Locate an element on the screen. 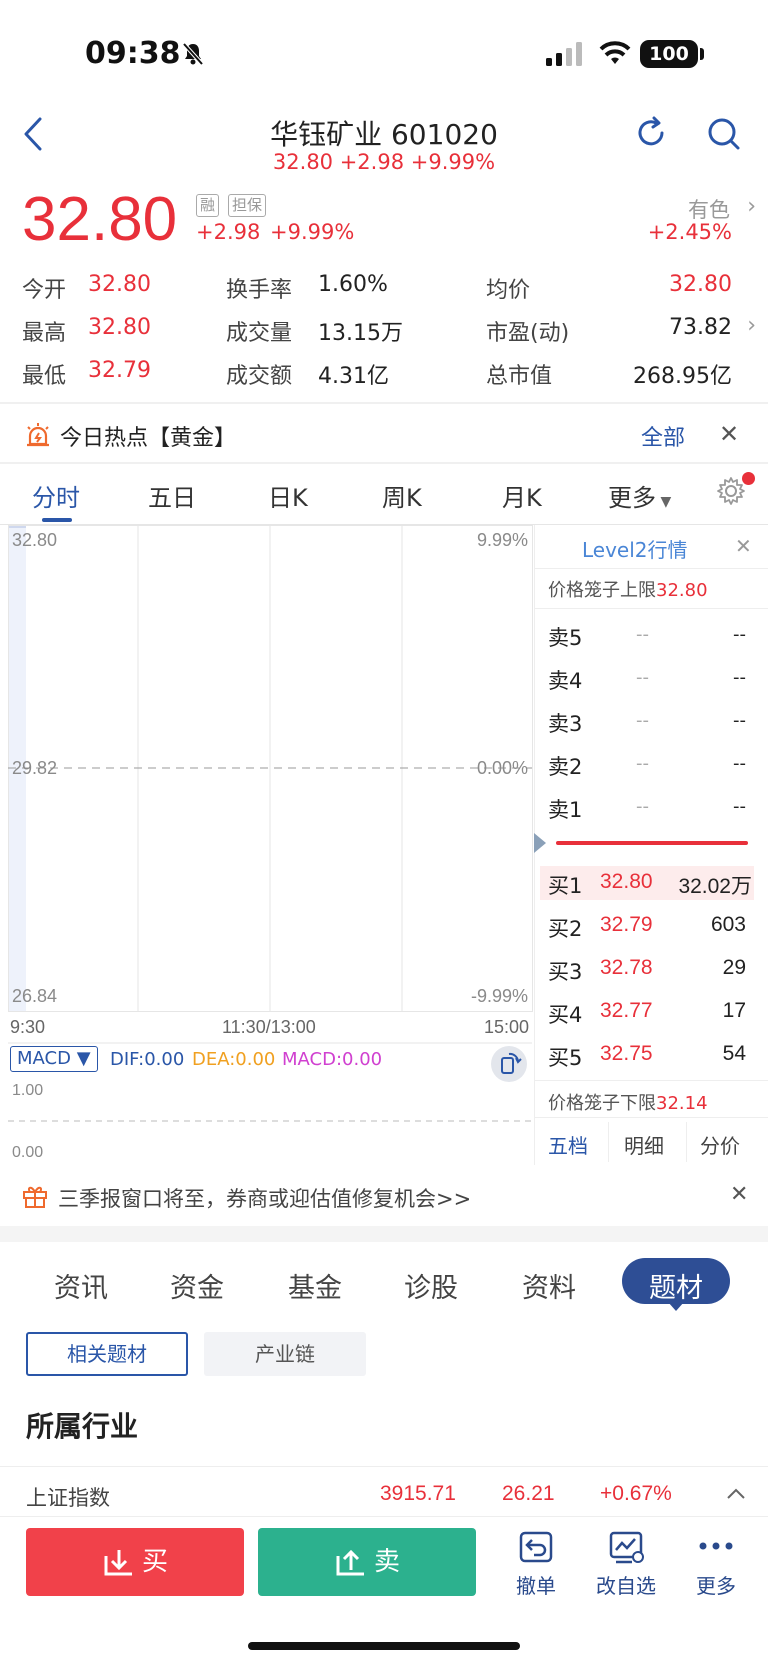 The height and width of the screenshot is (1669, 768). stat-value-low: 32.79 is located at coordinates (119, 370).